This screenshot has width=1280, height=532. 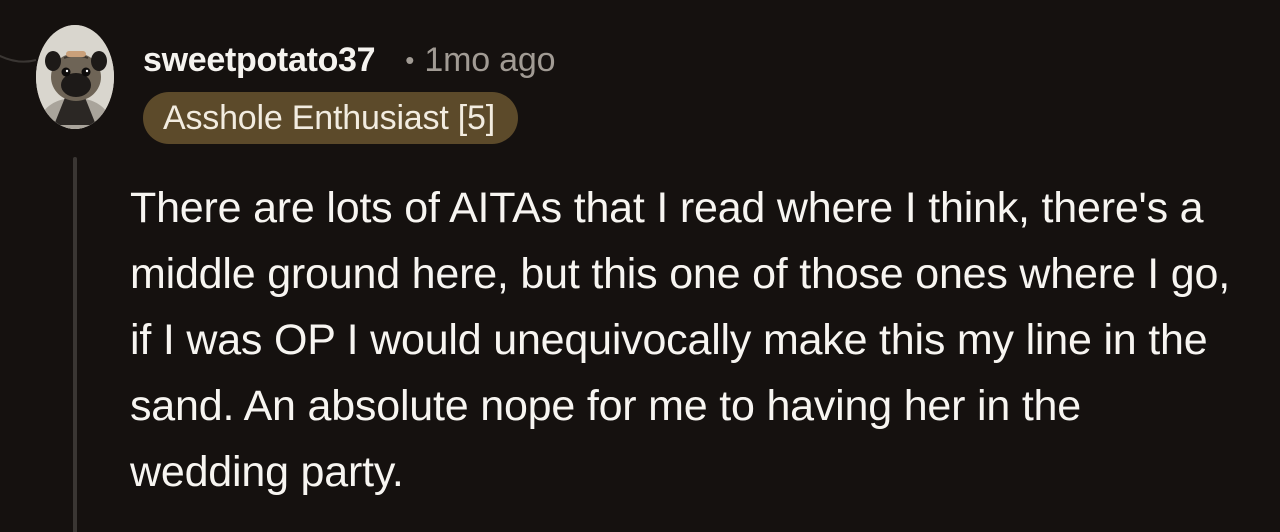 What do you see at coordinates (489, 60) in the screenshot?
I see `timestamp: 1mo ago` at bounding box center [489, 60].